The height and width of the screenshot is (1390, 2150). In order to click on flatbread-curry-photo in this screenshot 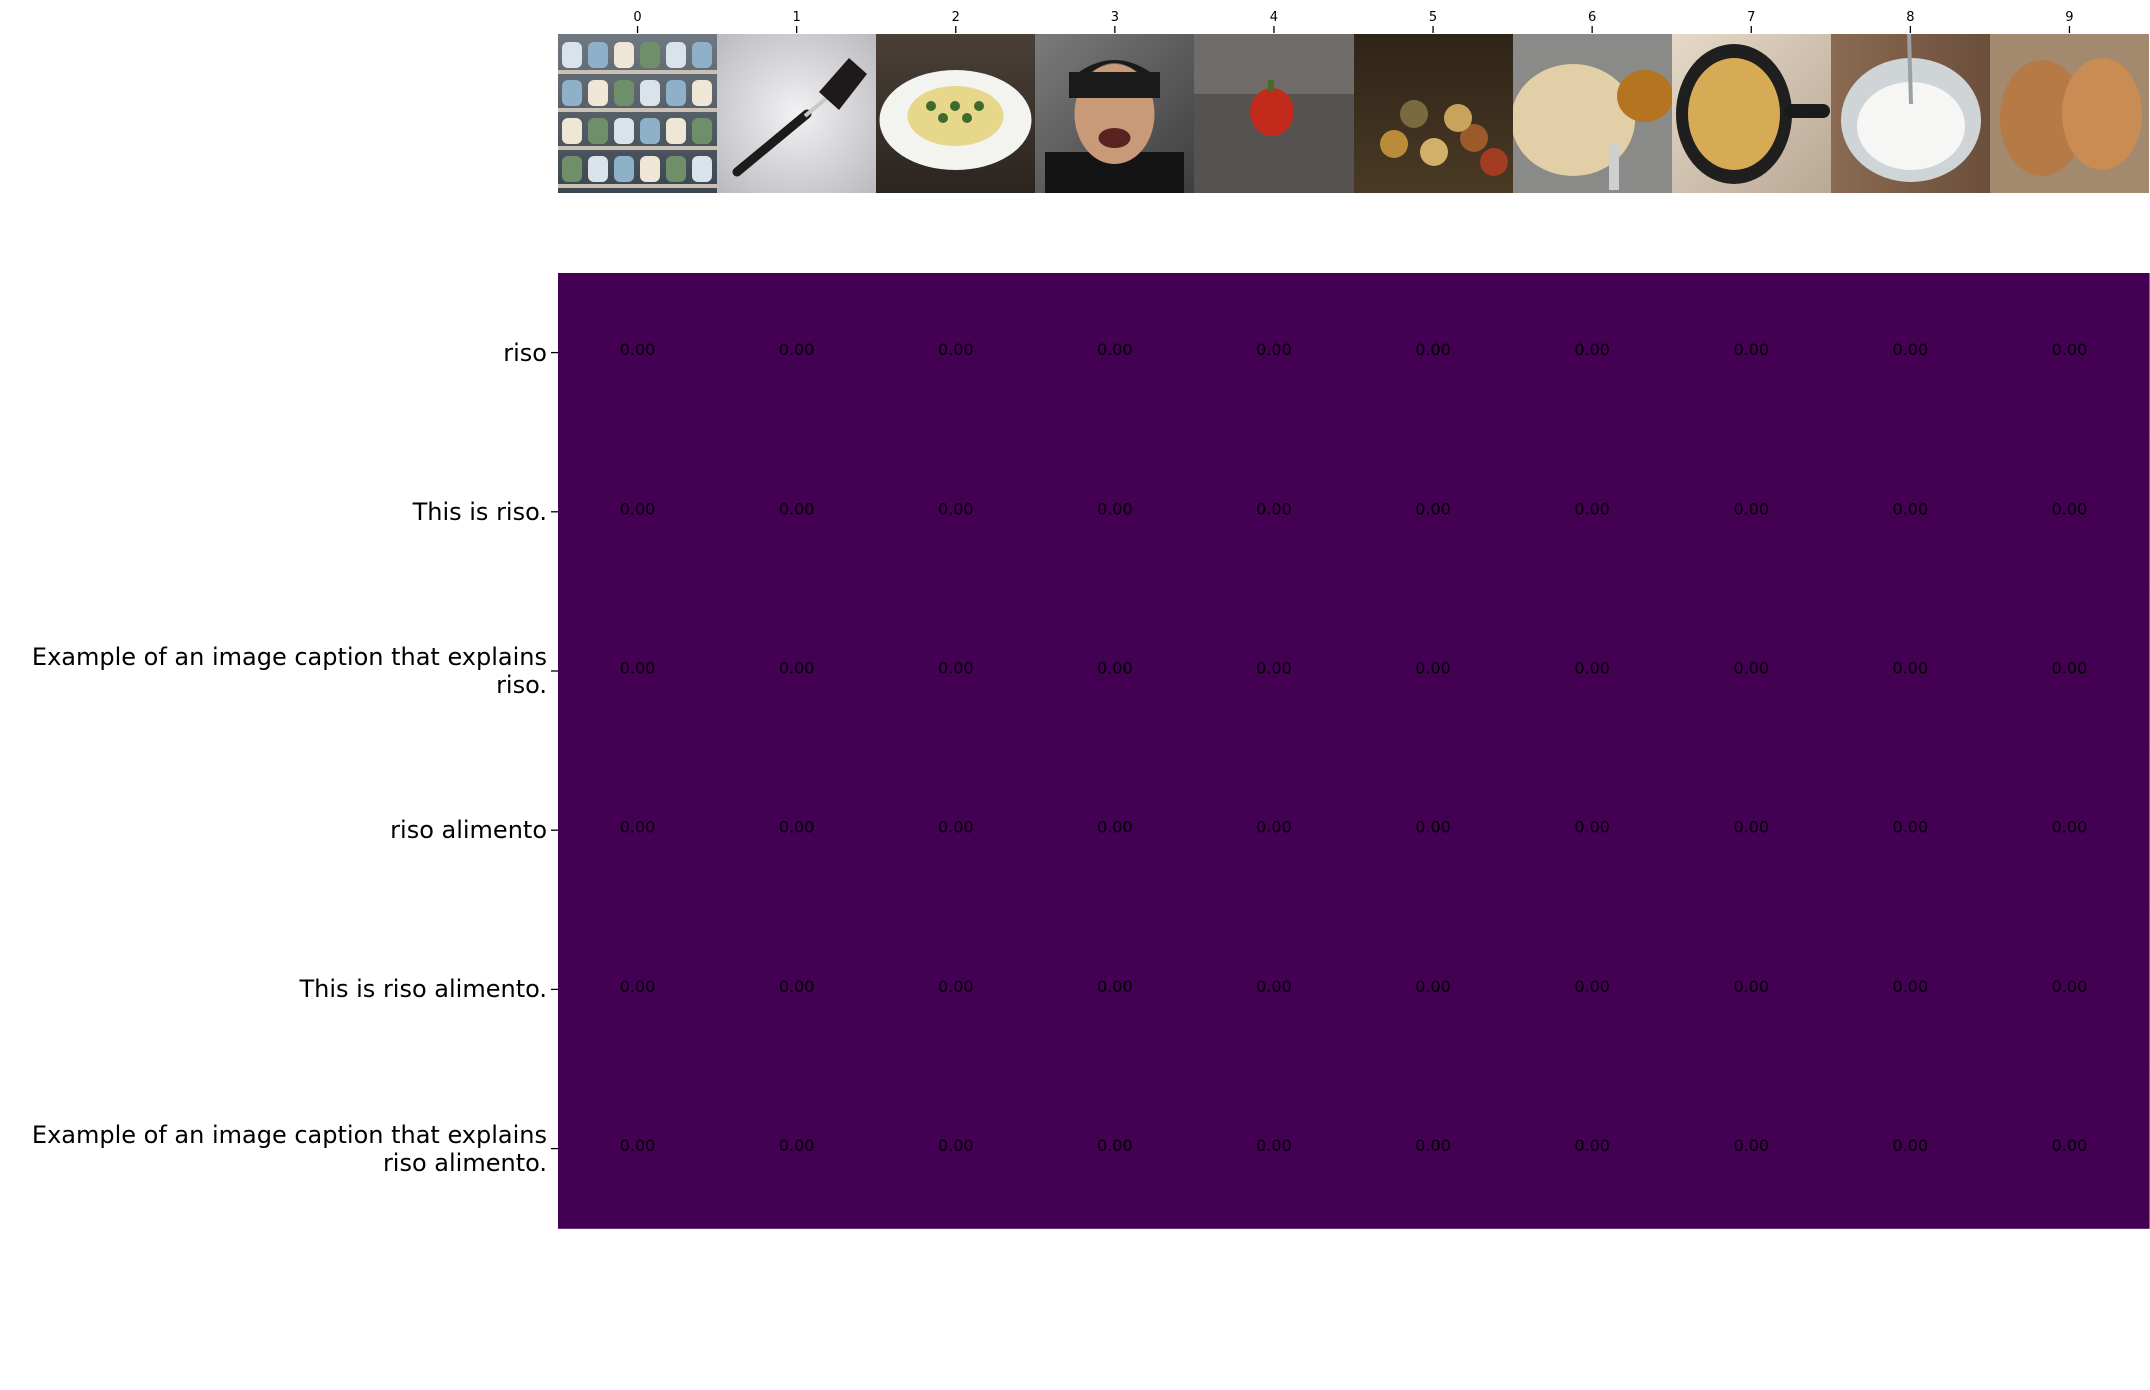, I will do `click(1592, 113)`.